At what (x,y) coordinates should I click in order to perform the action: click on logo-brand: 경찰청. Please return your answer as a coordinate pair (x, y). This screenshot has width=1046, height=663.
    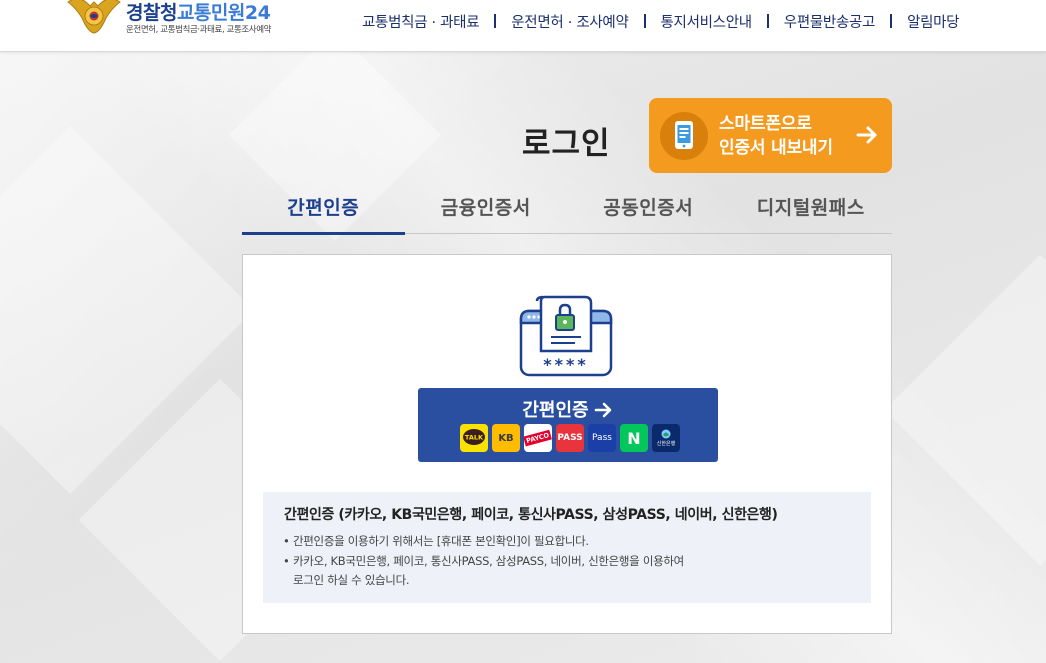
    Looking at the image, I should click on (151, 13).